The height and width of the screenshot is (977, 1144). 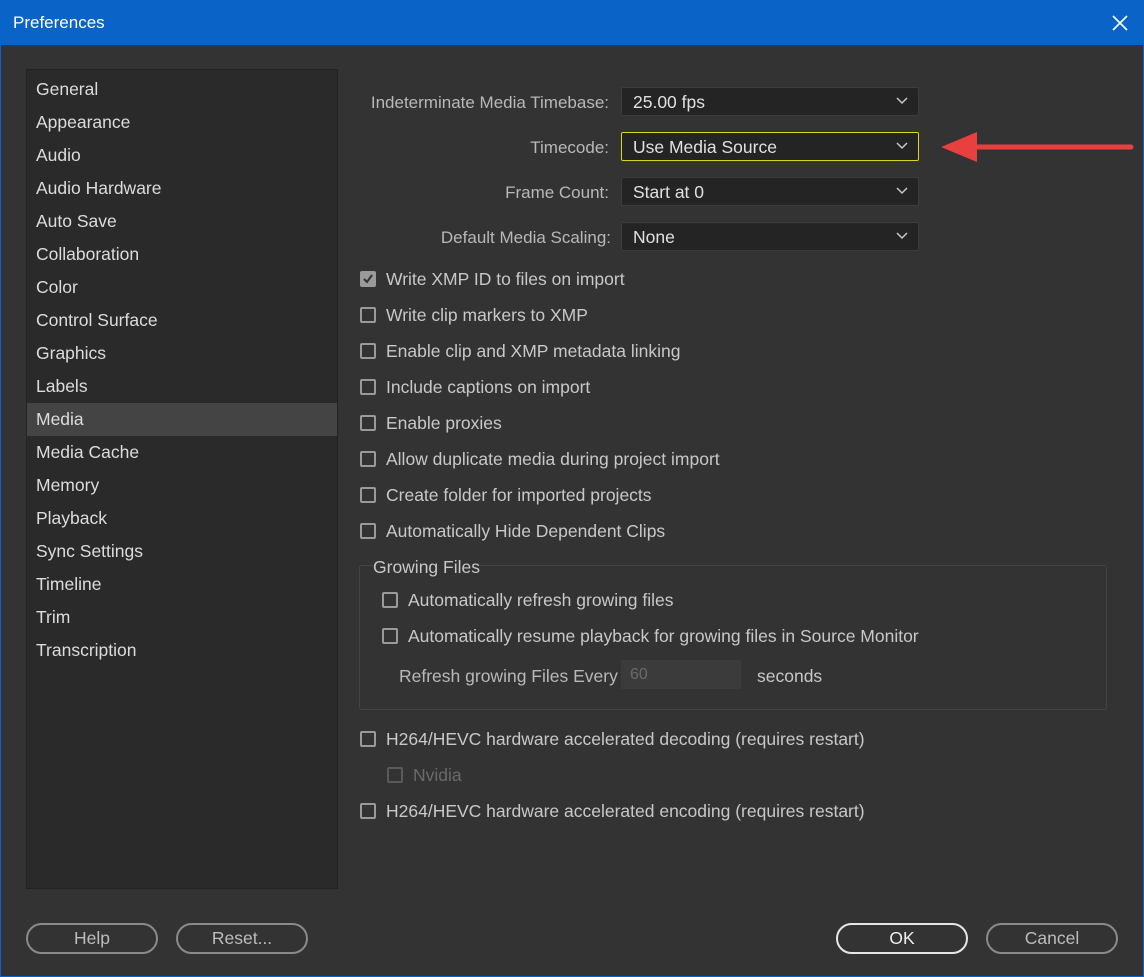 I want to click on sidebar-item-media-cache: Media Cache, so click(x=182, y=452).